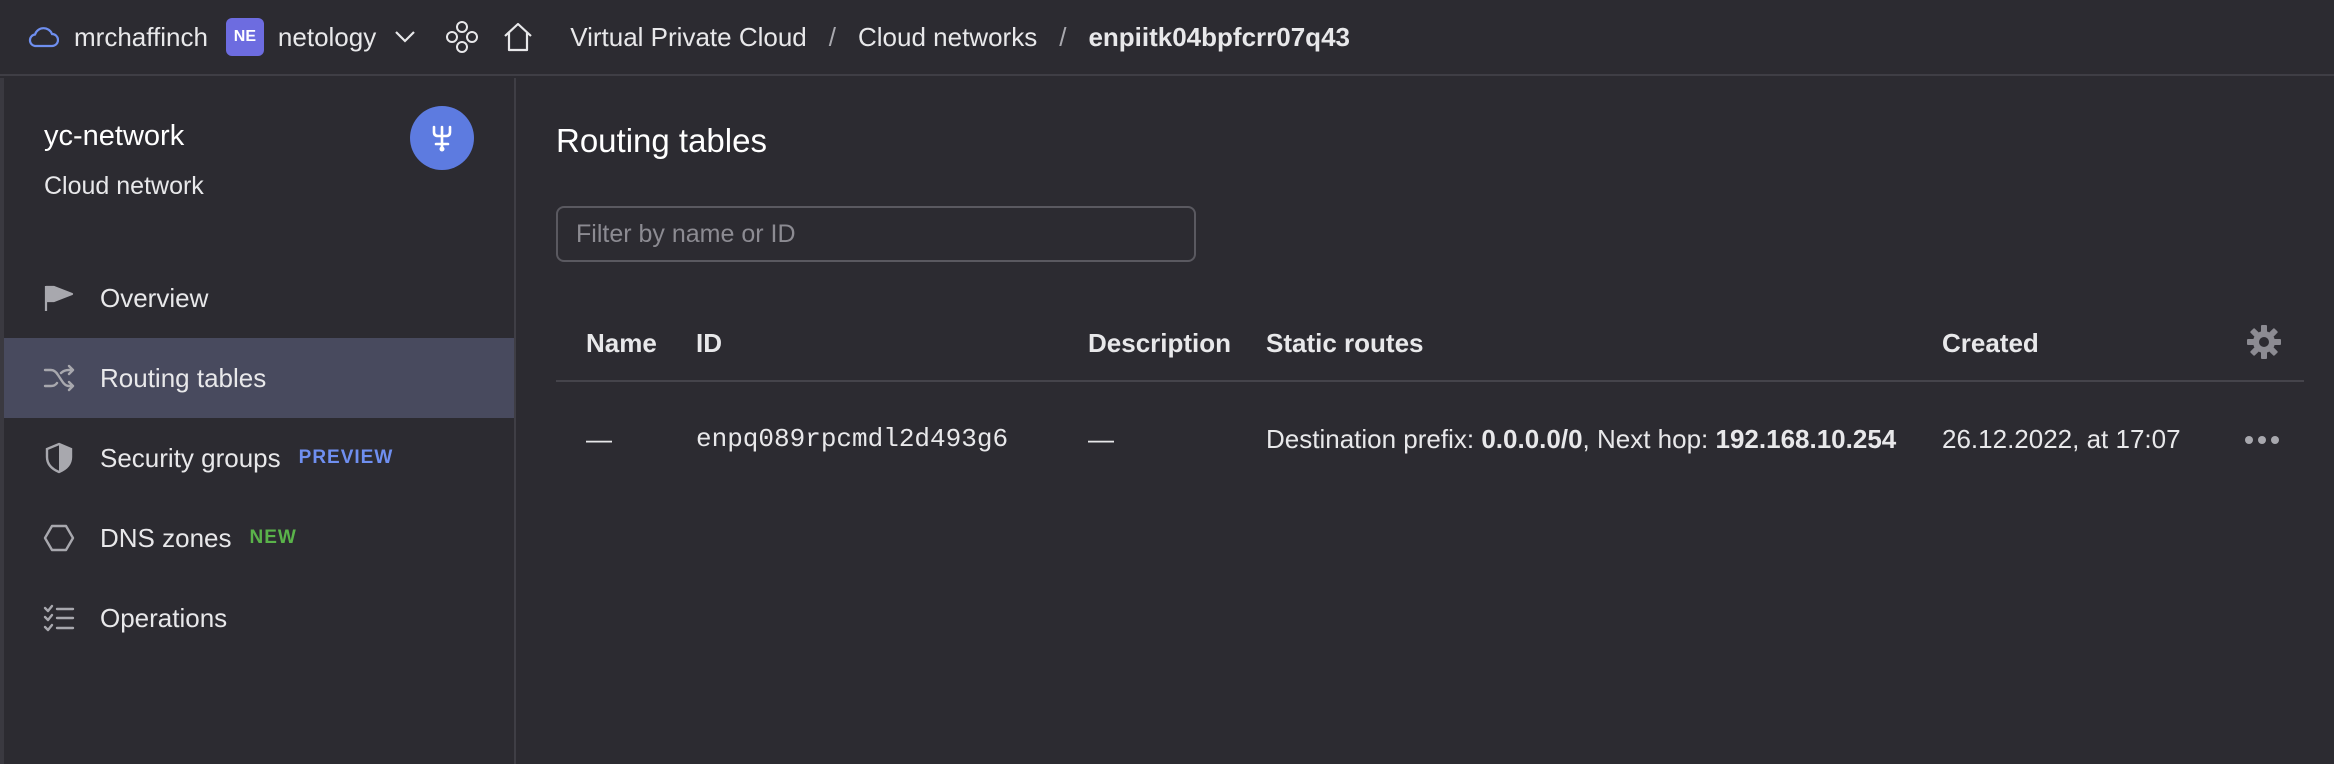 The image size is (2334, 764). I want to click on cloud-selector: mrchaffinch, so click(117, 37).